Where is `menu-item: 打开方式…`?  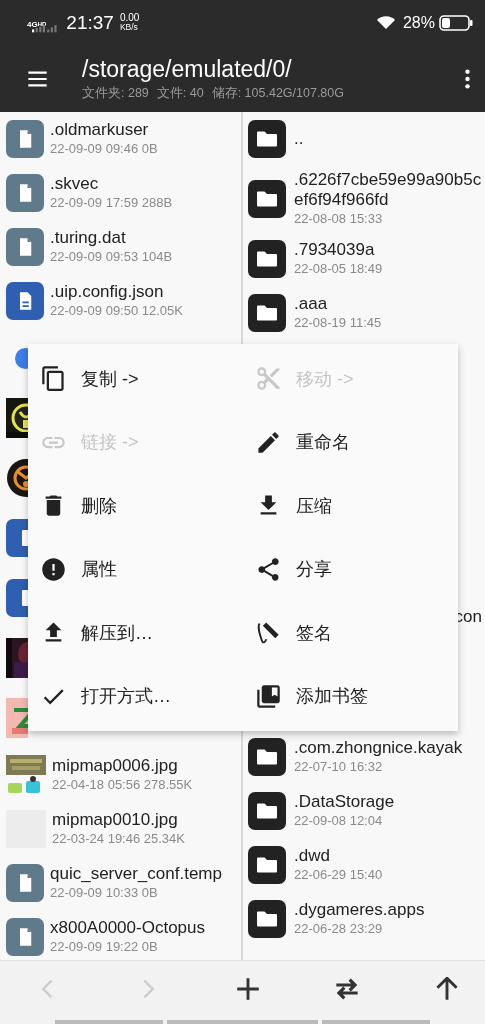
menu-item: 打开方式… is located at coordinates (135, 696).